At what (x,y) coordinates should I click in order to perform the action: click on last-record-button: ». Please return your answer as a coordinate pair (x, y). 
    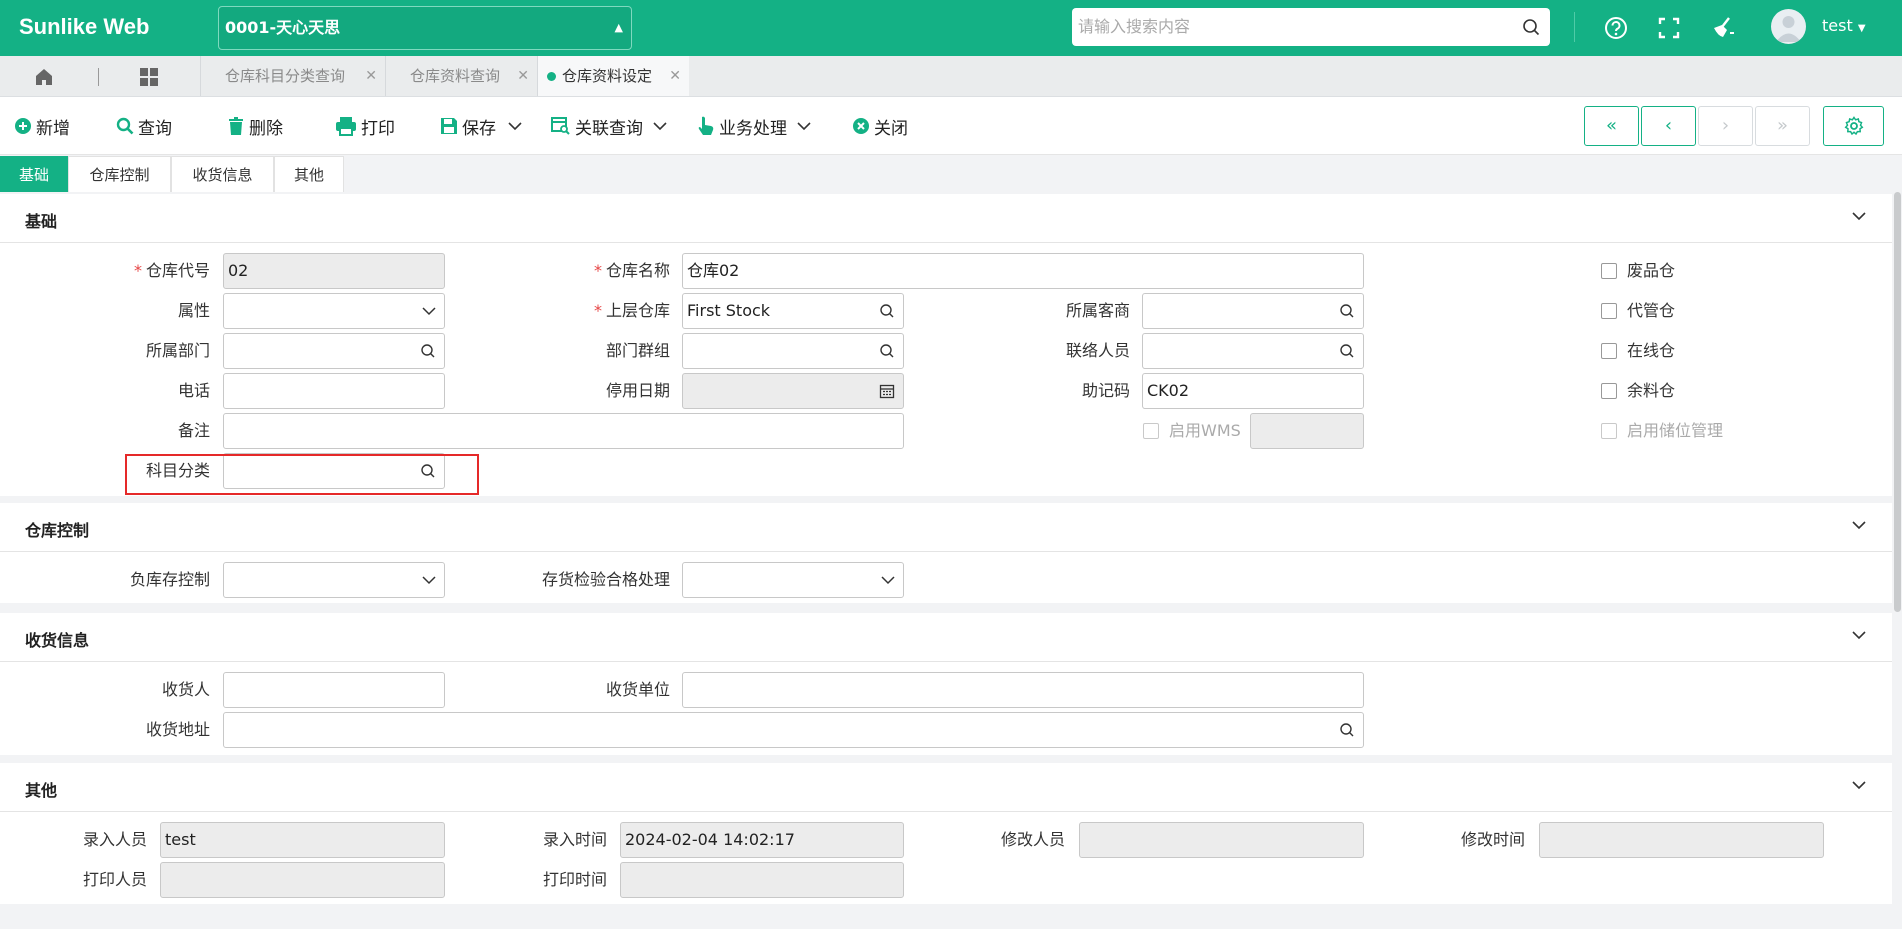
    Looking at the image, I should click on (1782, 126).